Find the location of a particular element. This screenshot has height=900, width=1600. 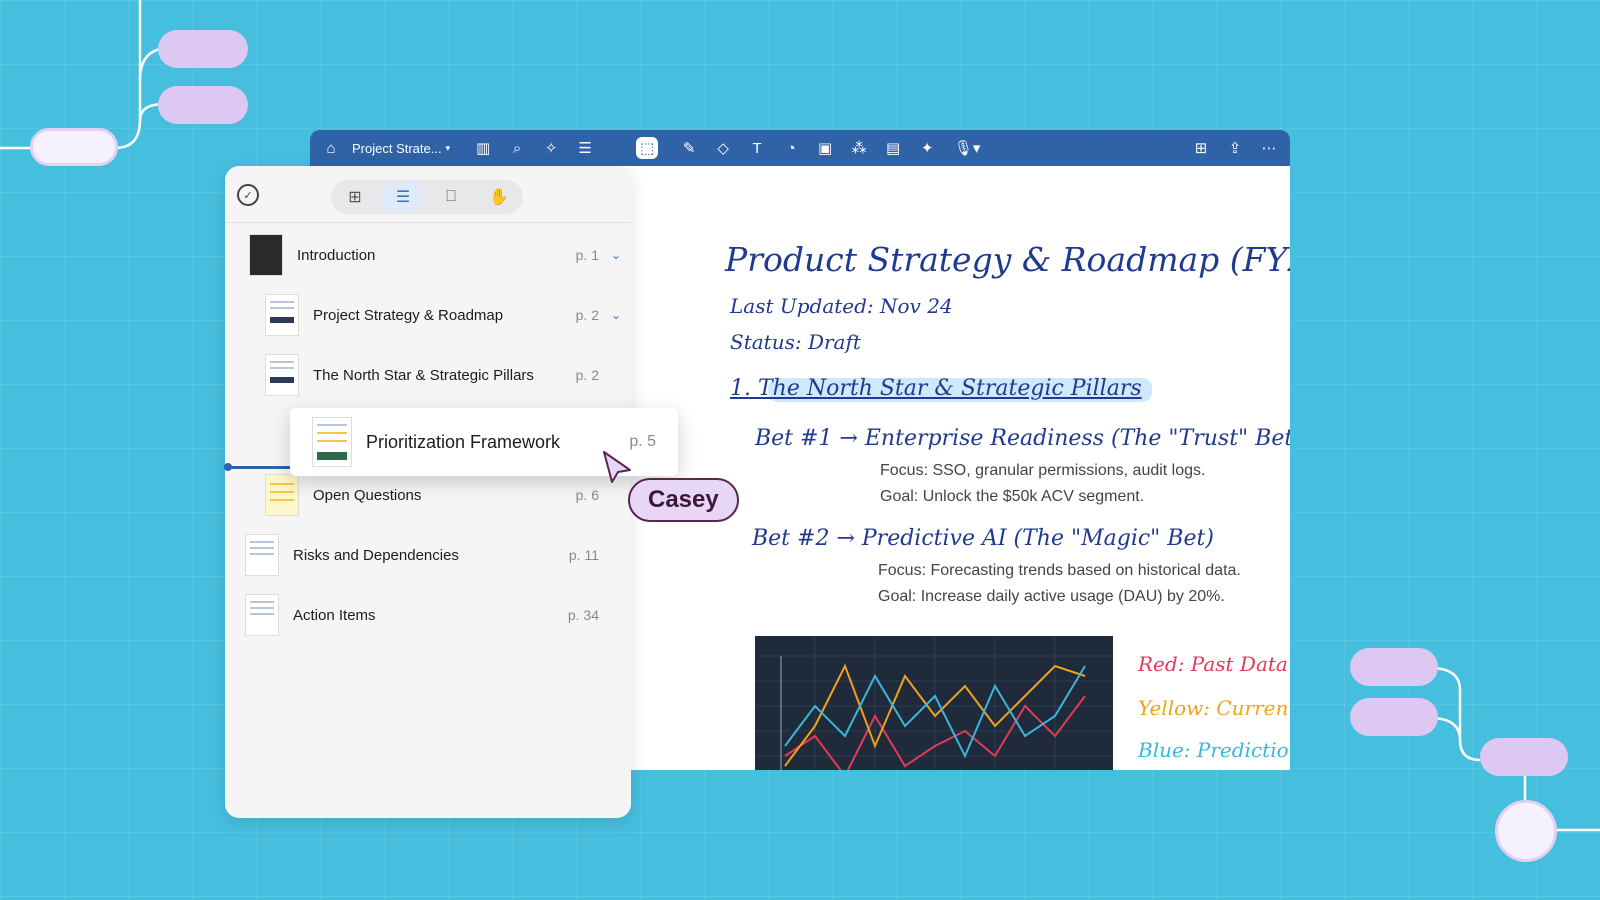

select-check-icon: ✓ is located at coordinates (248, 195).